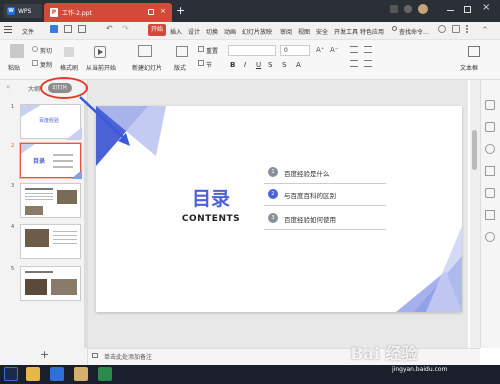 Image resolution: width=500 pixels, height=384 pixels. Describe the element at coordinates (101, 67) in the screenshot. I see `from-current-button: 从当前开始` at that location.